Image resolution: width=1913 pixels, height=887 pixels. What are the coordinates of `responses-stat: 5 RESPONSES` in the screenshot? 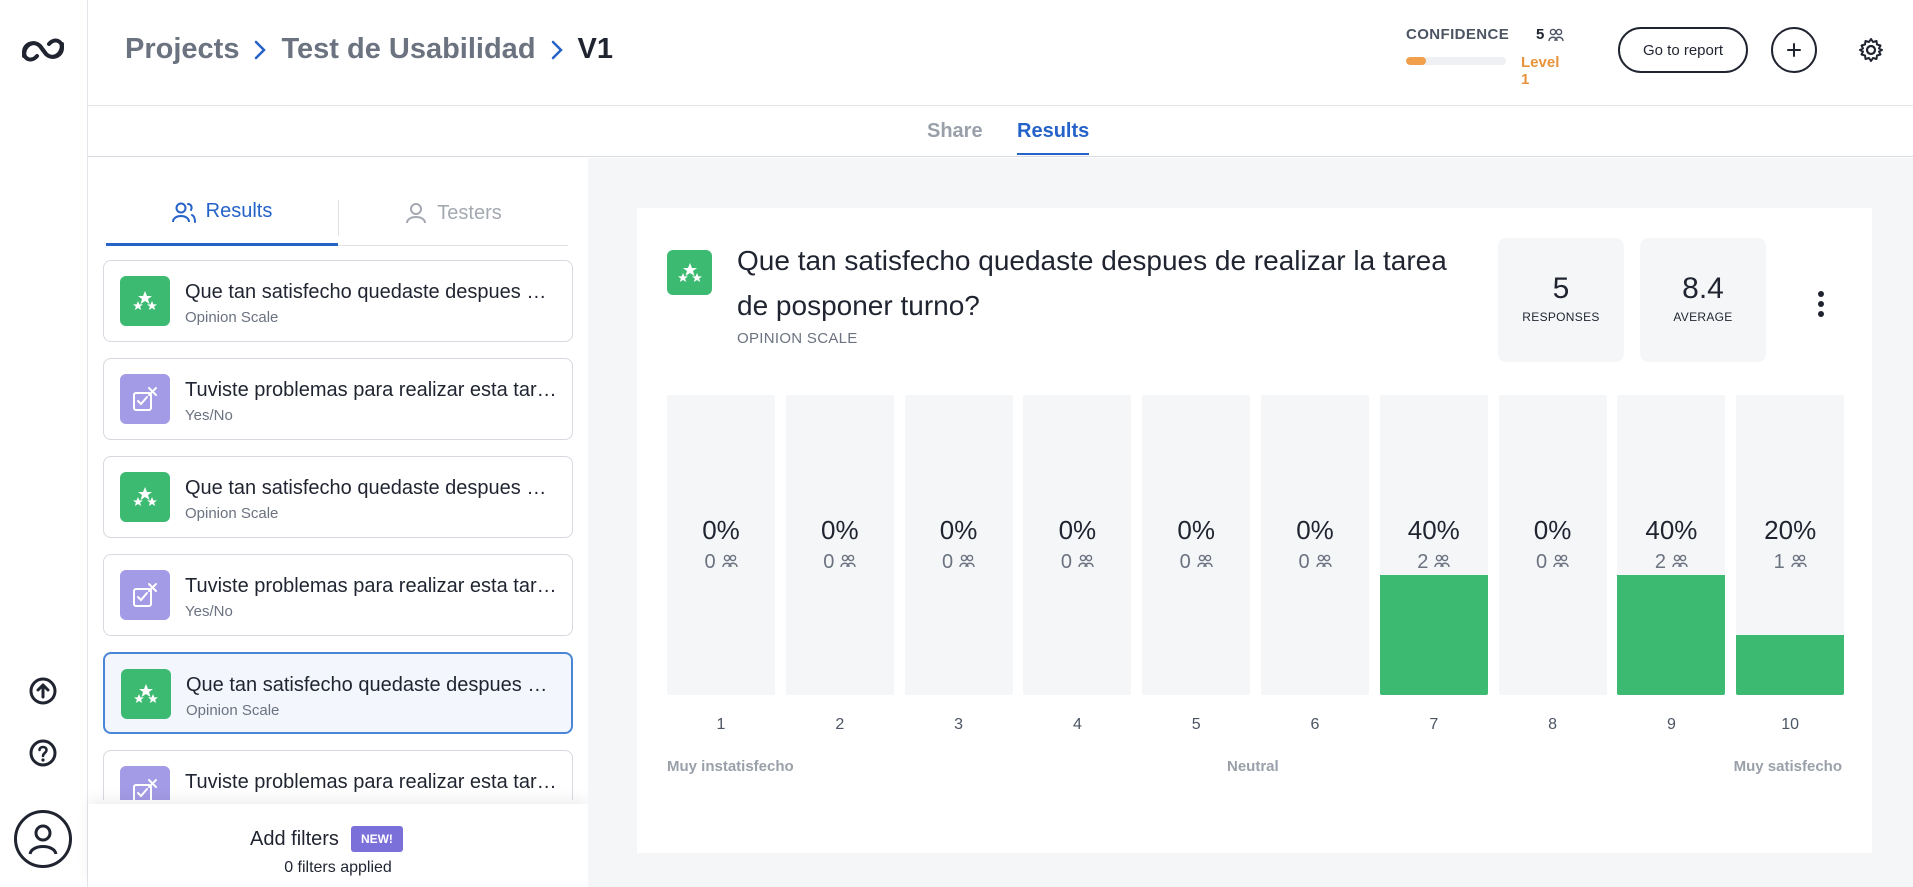 It's located at (1561, 300).